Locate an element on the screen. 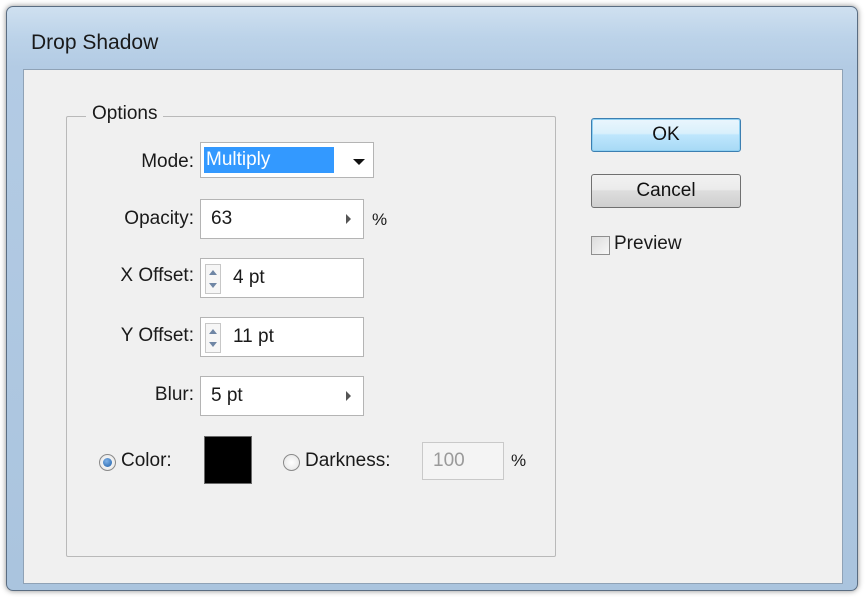  opacity-input: 63 is located at coordinates (282, 219).